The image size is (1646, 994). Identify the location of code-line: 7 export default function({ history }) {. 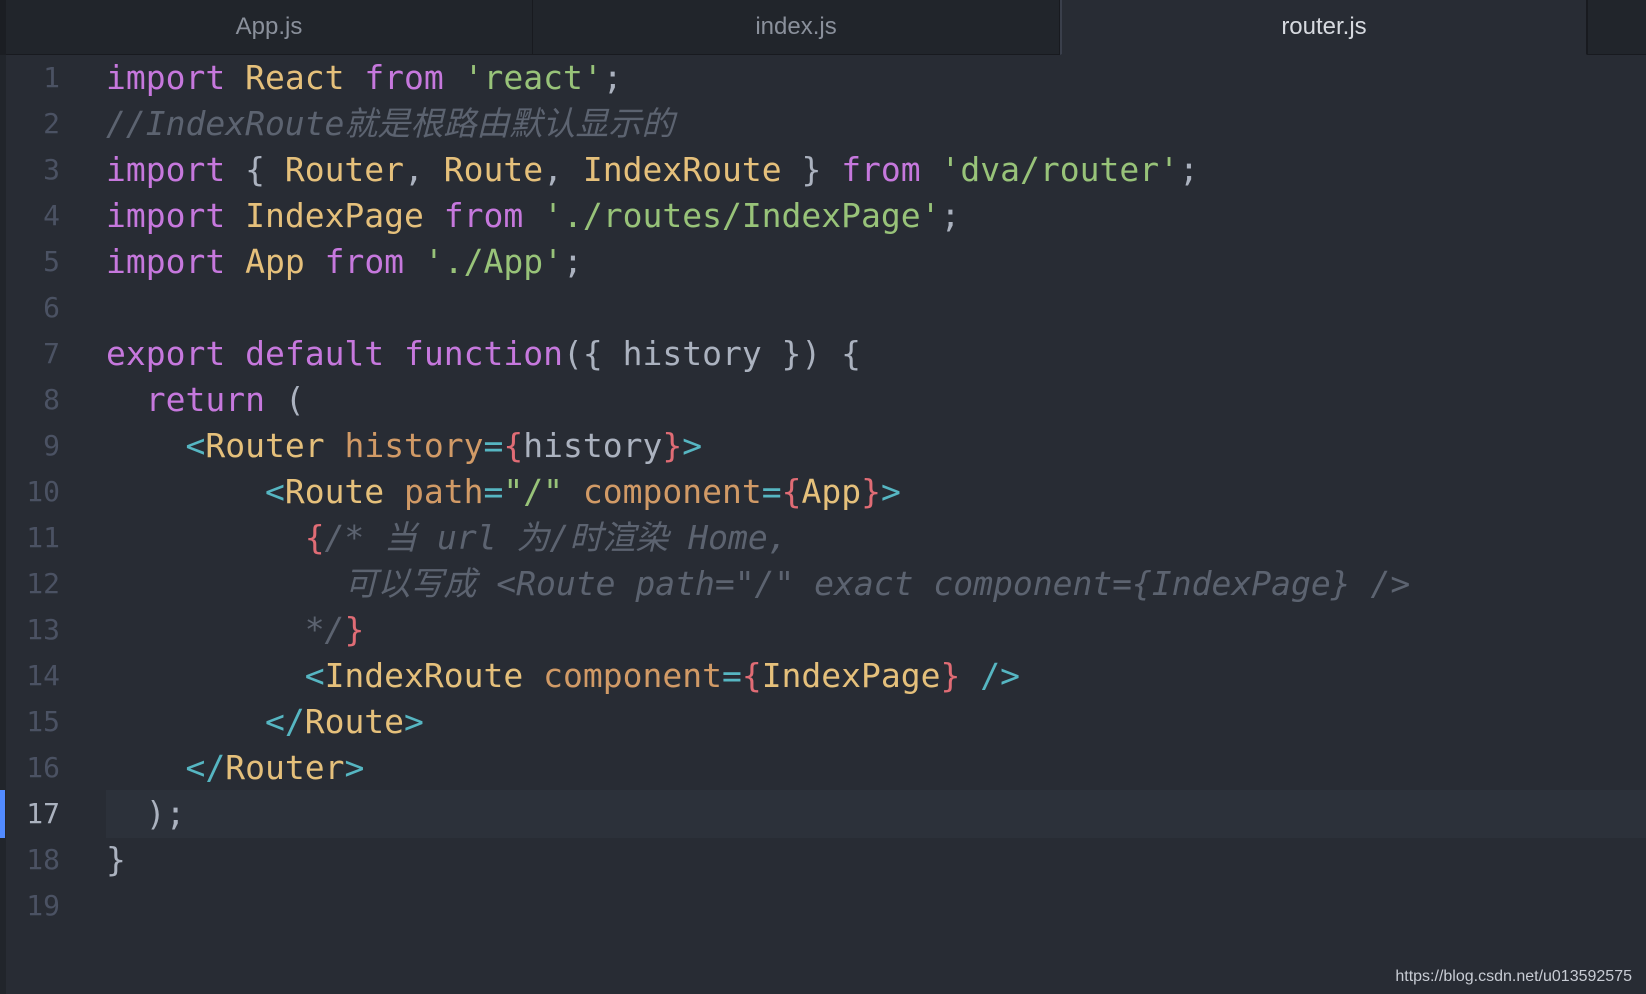
(823, 354).